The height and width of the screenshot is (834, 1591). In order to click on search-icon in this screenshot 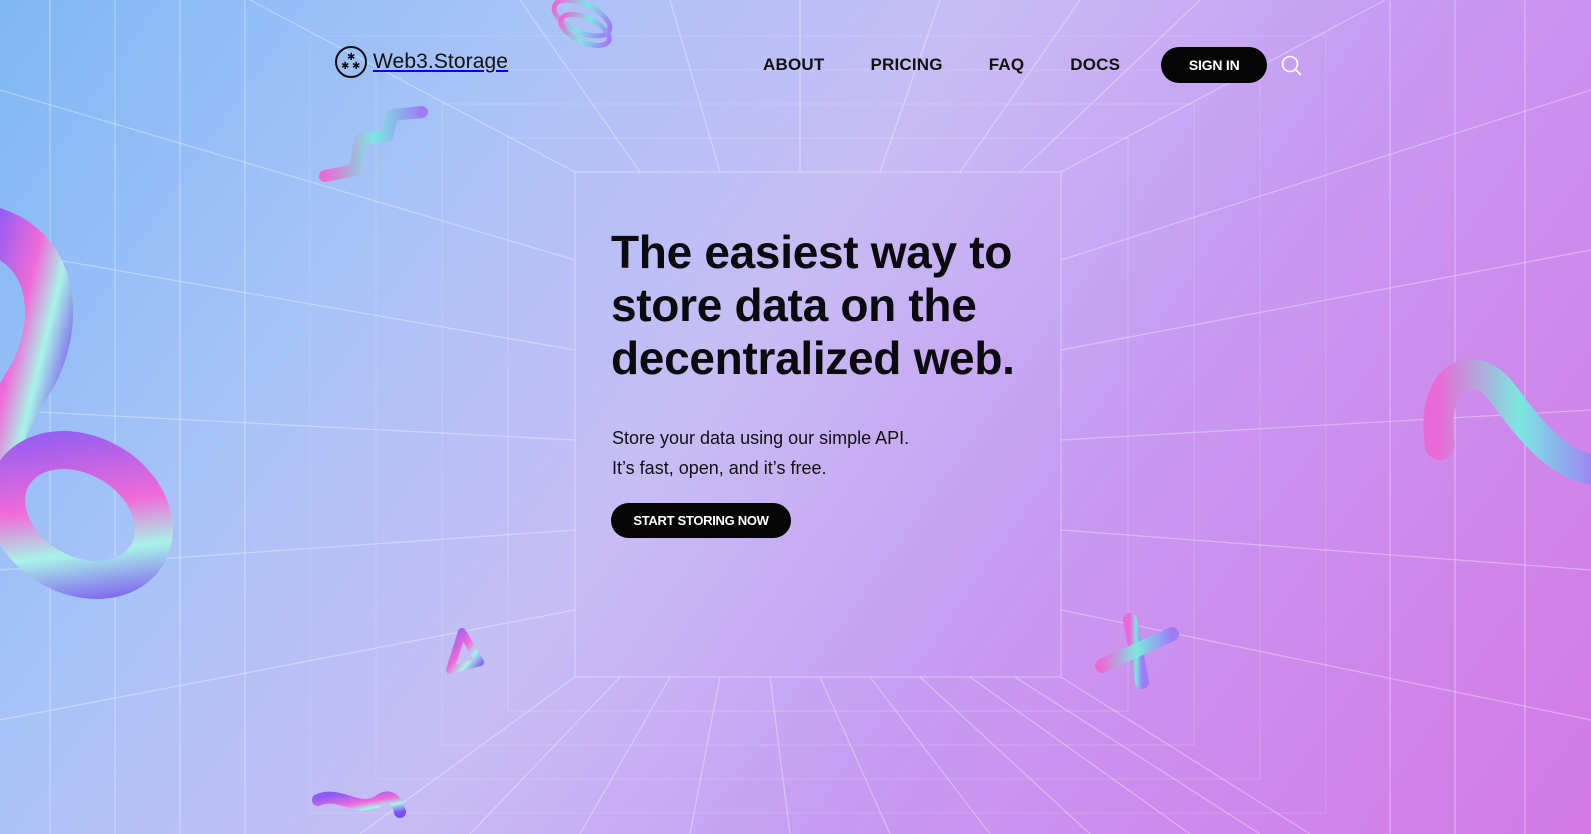, I will do `click(1291, 65)`.